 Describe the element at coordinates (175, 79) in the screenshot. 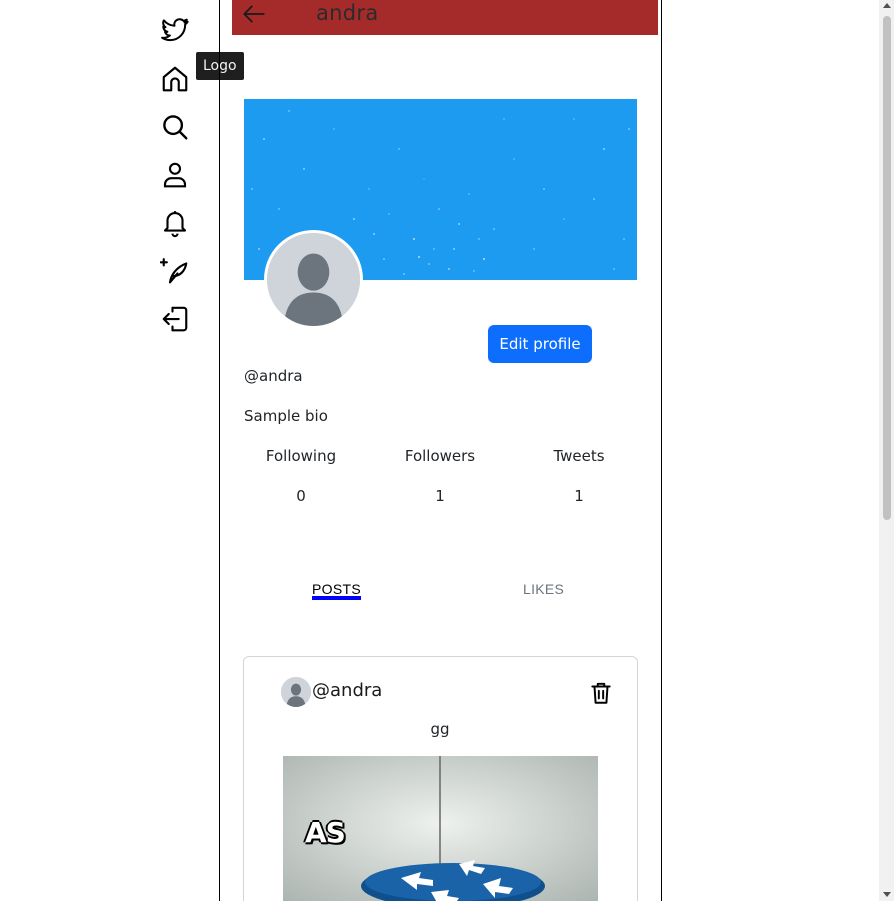

I see `home-icon` at that location.